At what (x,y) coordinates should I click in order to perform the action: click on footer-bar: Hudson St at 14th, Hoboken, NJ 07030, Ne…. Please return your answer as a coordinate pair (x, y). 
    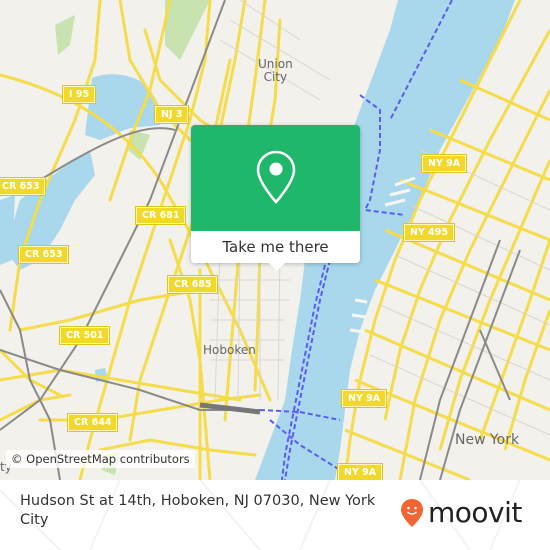
    Looking at the image, I should click on (275, 515).